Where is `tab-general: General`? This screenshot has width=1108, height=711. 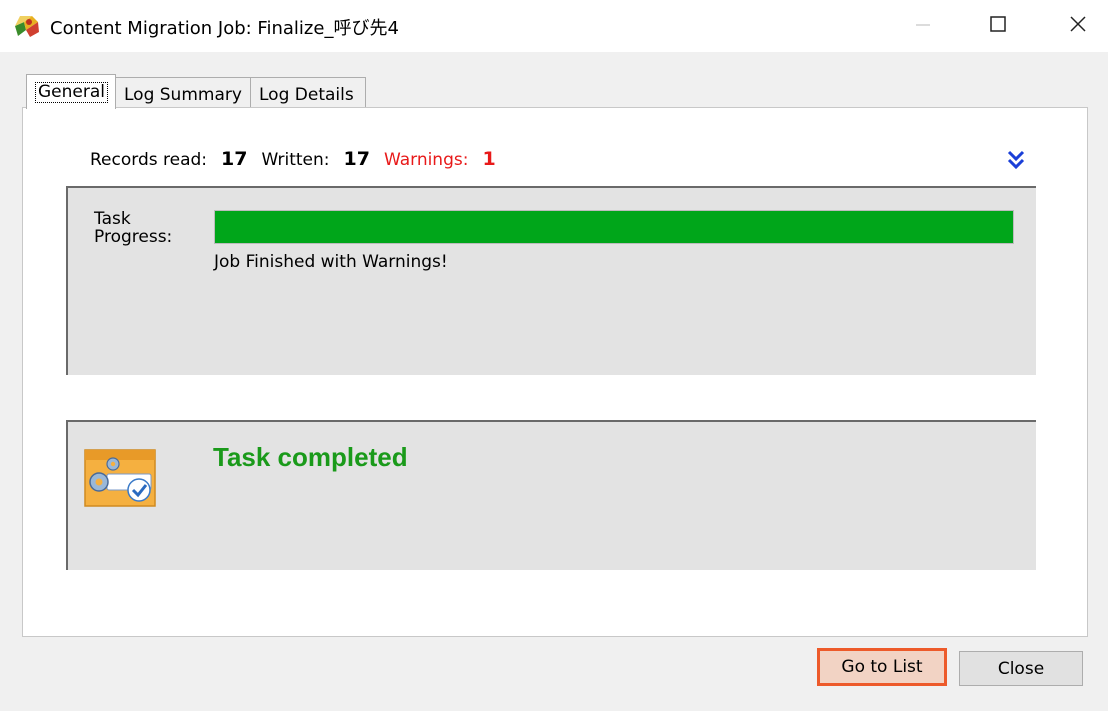
tab-general: General is located at coordinates (71, 91).